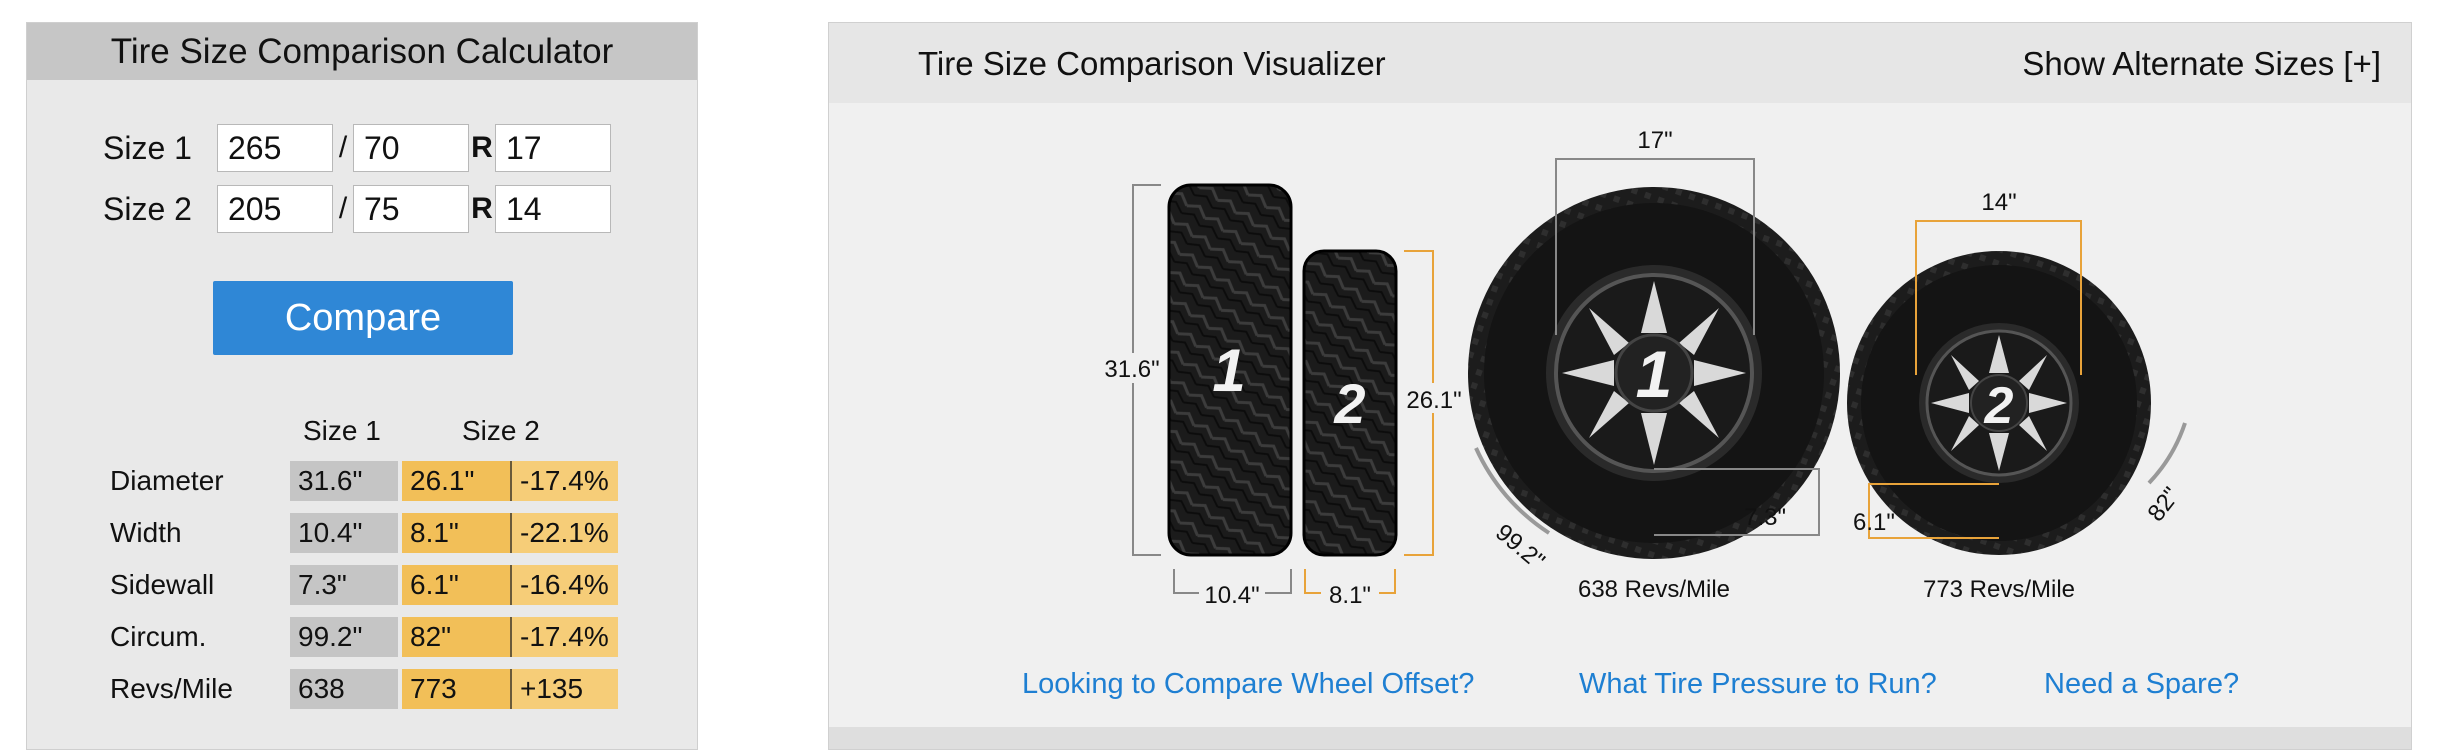 The height and width of the screenshot is (750, 2440). I want to click on row-label: Width, so click(146, 532).